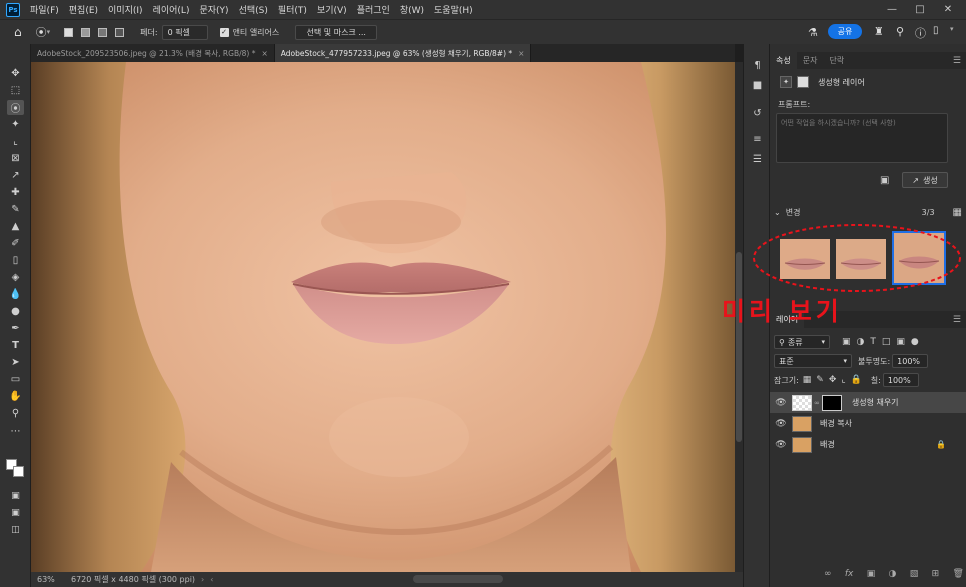 Image resolution: width=966 pixels, height=587 pixels. What do you see at coordinates (900, 31) in the screenshot?
I see `search-icon: ⚲` at bounding box center [900, 31].